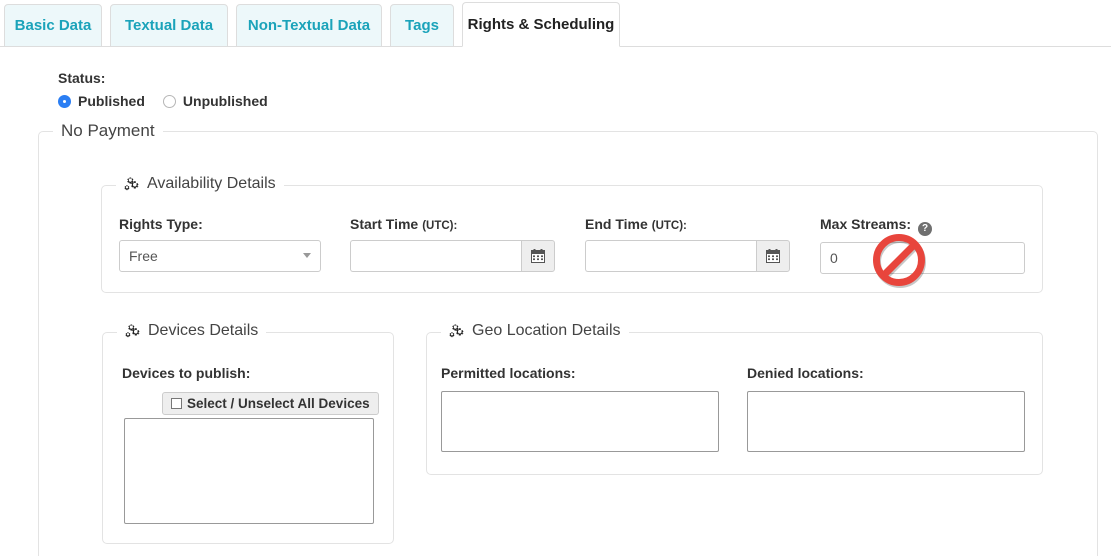  I want to click on radio-published, so click(64, 101).